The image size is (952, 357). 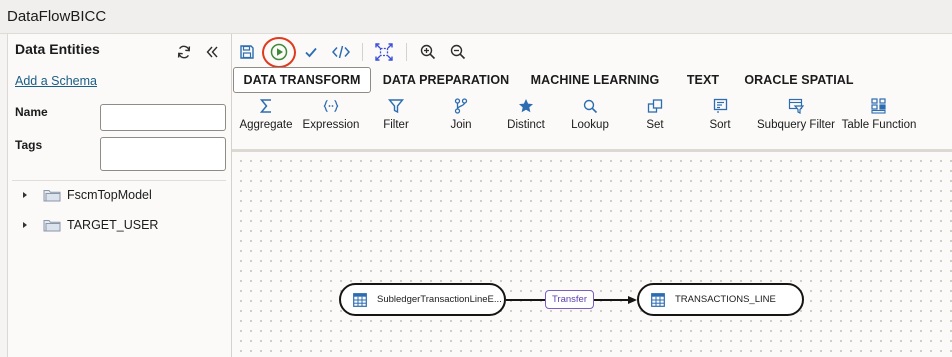 What do you see at coordinates (57, 49) in the screenshot?
I see `panel-title: Data Entities` at bounding box center [57, 49].